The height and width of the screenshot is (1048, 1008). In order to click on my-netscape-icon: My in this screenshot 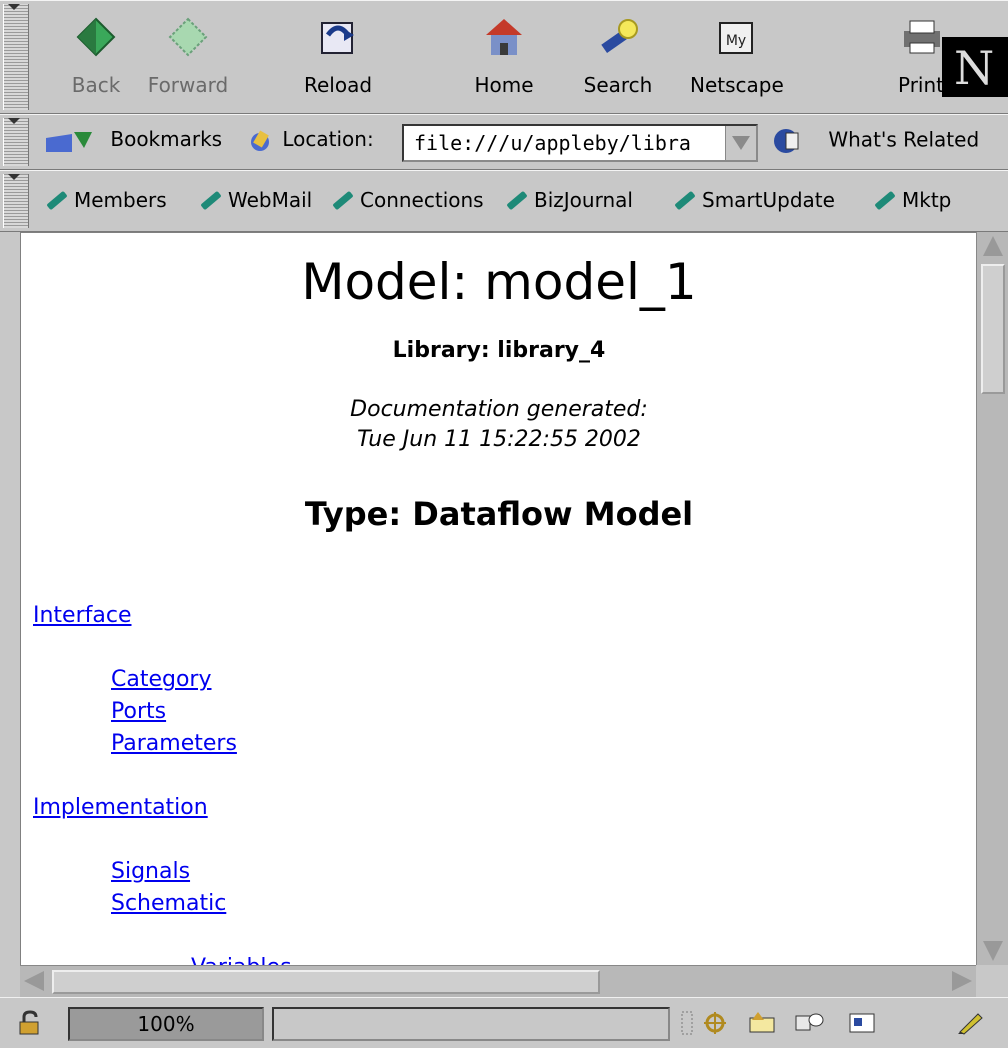, I will do `click(736, 37)`.